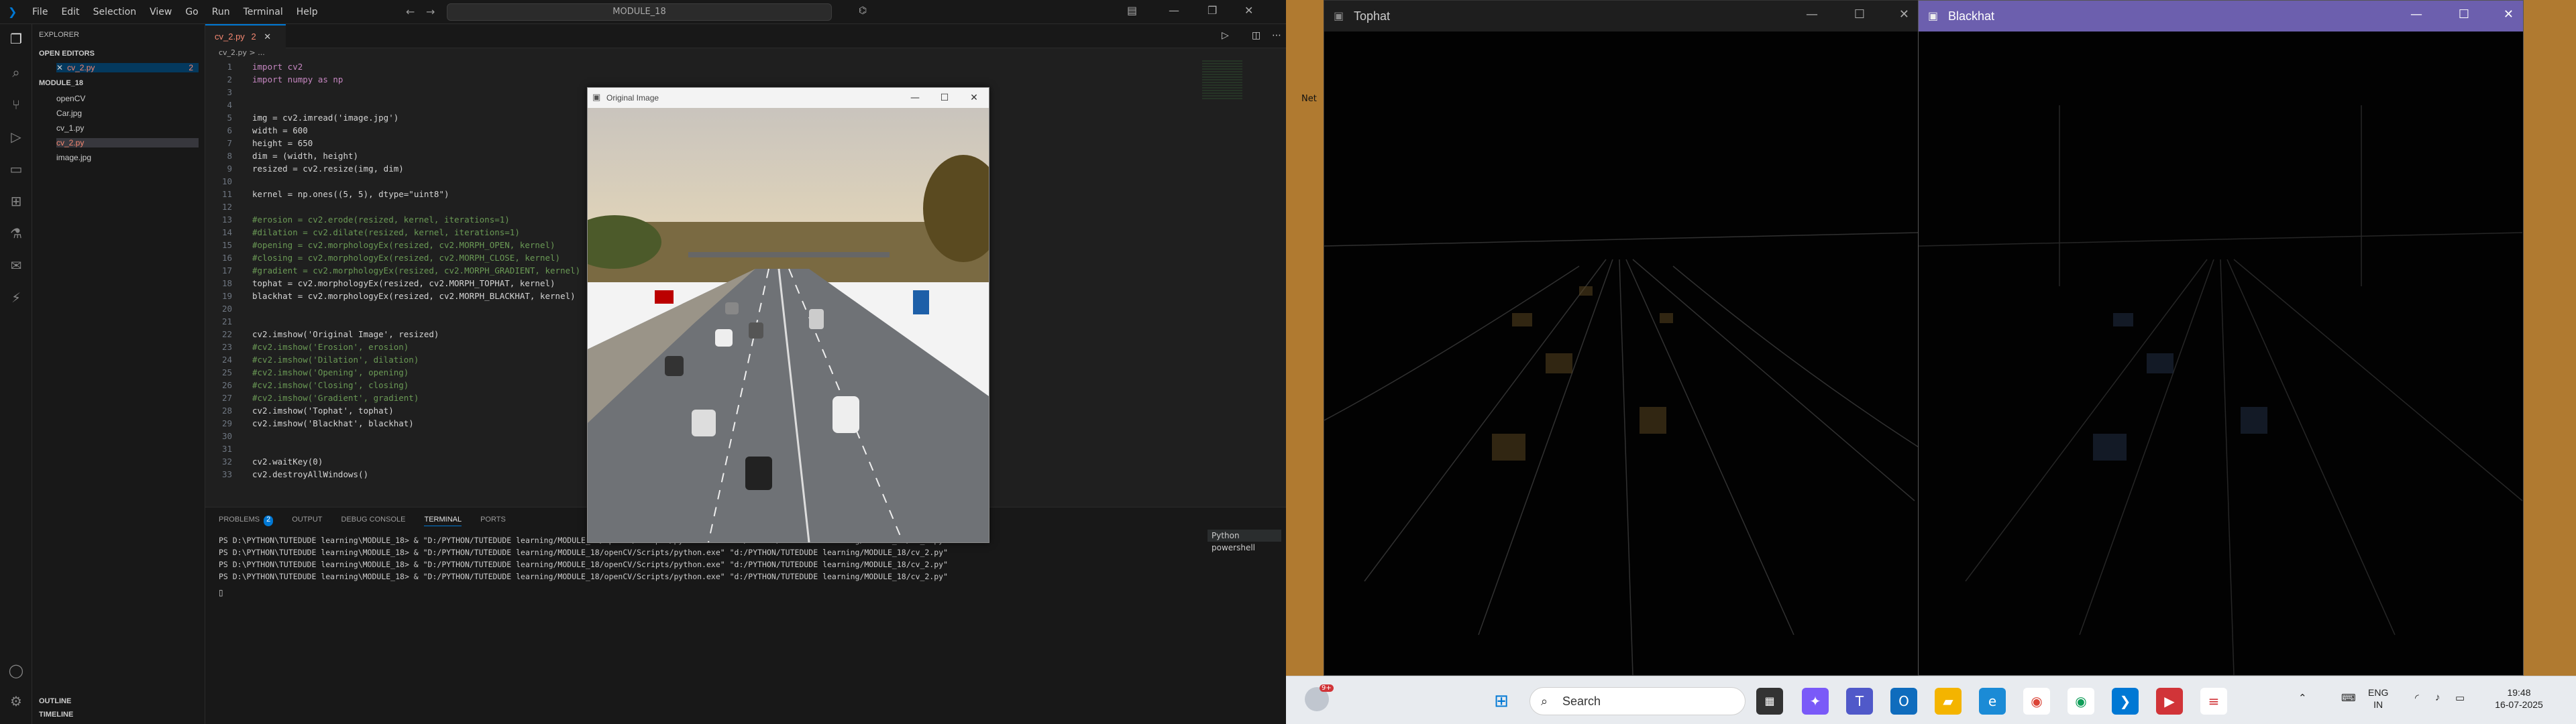 Image resolution: width=2576 pixels, height=724 pixels. Describe the element at coordinates (69, 113) in the screenshot. I see `file-item: Car.jpg` at that location.